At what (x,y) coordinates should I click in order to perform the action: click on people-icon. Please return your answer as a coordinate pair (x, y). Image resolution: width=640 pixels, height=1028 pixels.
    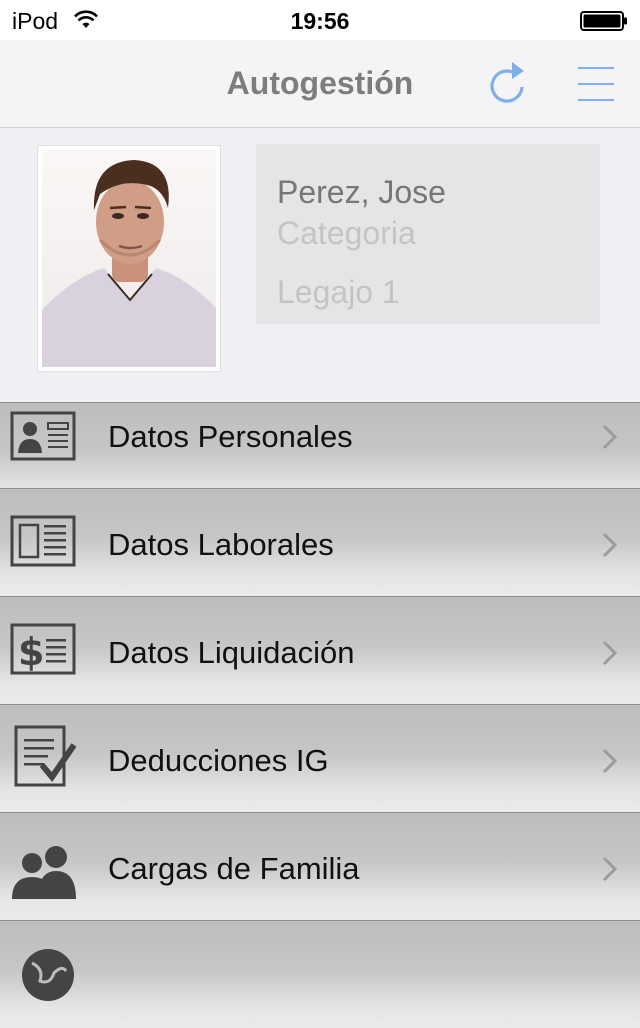
    Looking at the image, I should click on (44, 872).